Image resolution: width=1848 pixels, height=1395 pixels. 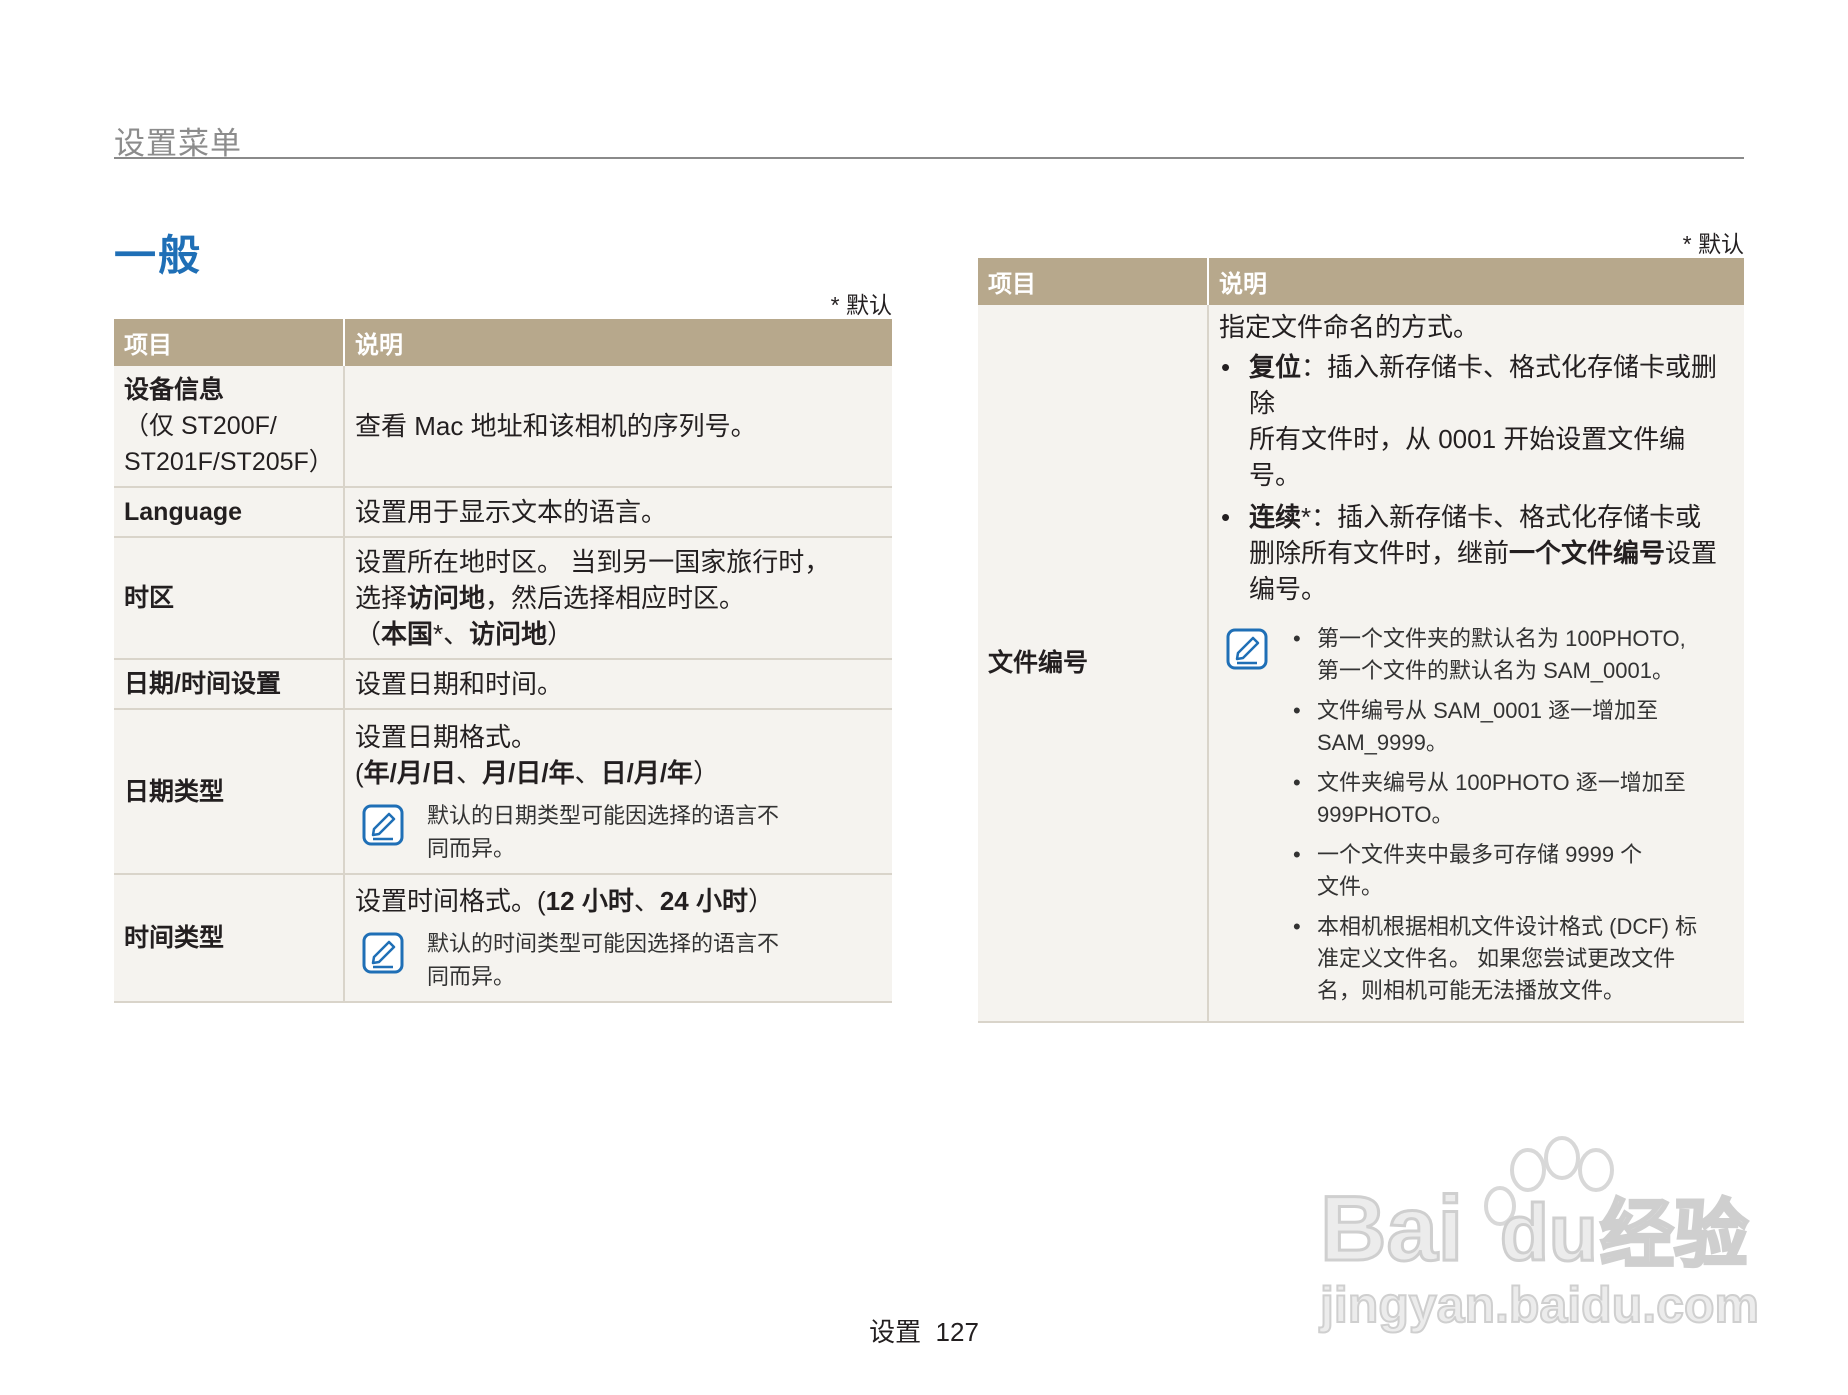 I want to click on section-title: 一般, so click(x=158, y=255).